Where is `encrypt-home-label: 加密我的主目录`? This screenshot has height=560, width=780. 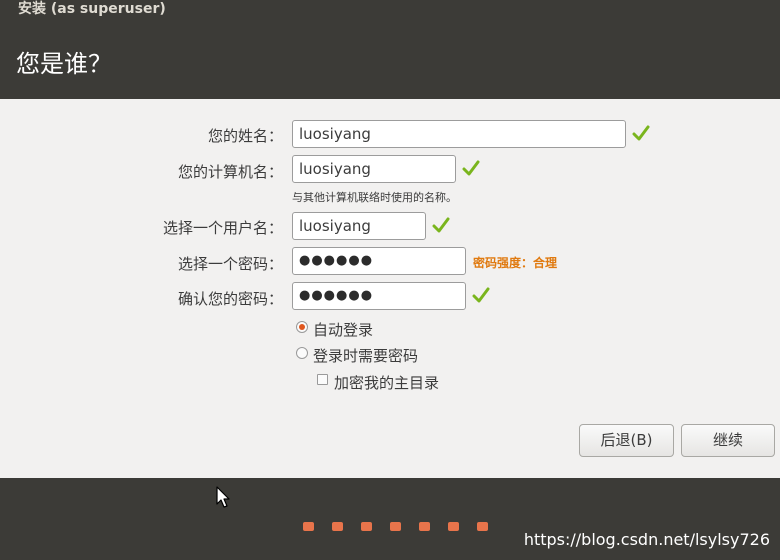
encrypt-home-label: 加密我的主目录 is located at coordinates (386, 382).